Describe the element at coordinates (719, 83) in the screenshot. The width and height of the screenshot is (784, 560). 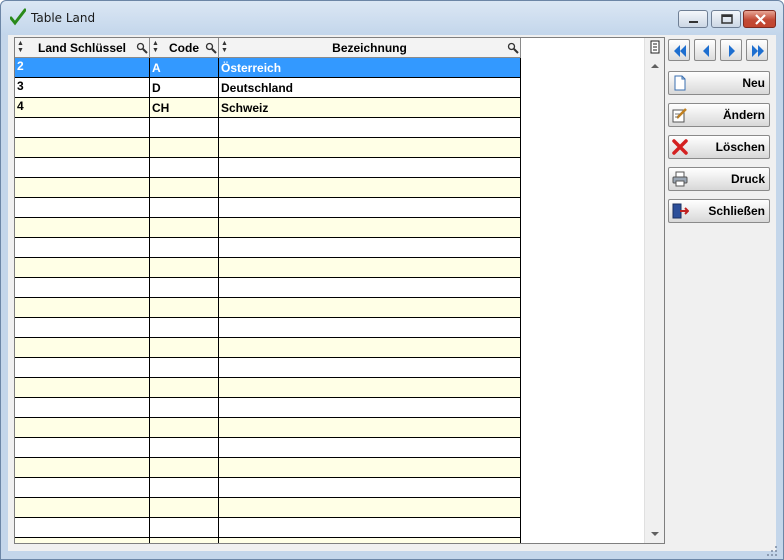
I see `new-button: Neu` at that location.